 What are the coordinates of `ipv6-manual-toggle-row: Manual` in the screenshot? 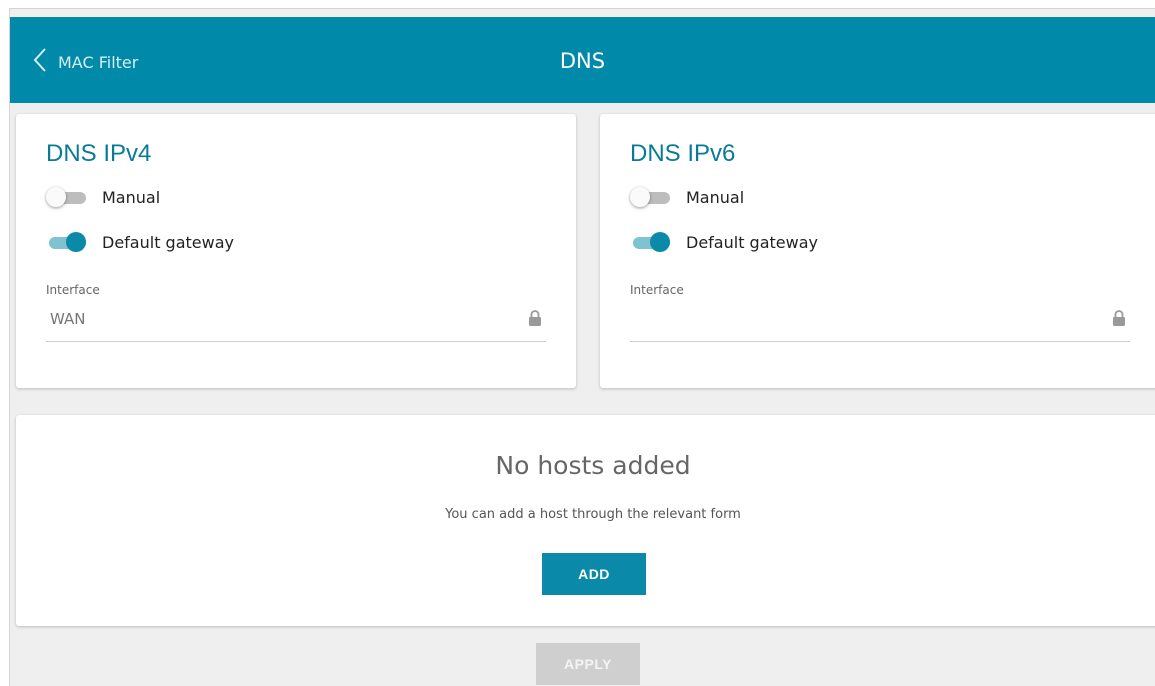 It's located at (687, 197).